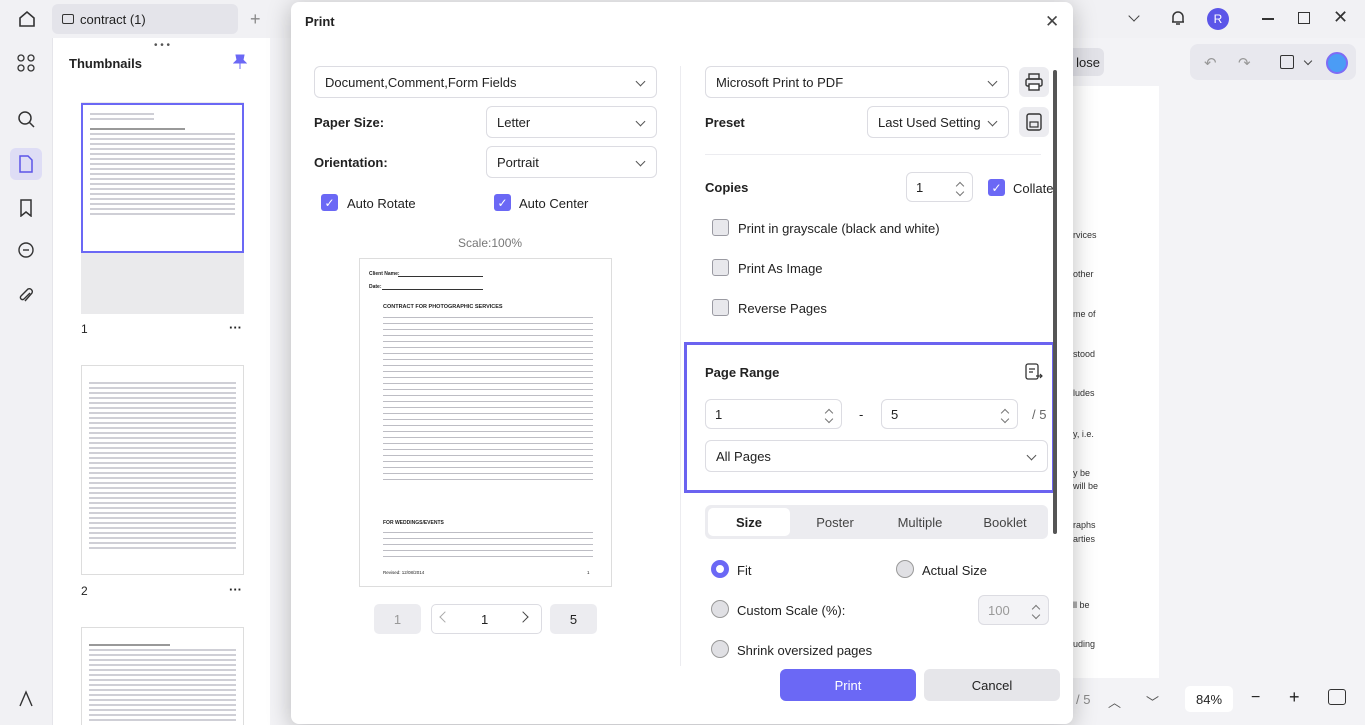 This screenshot has height=725, width=1365. I want to click on bell-icon, so click(1178, 18).